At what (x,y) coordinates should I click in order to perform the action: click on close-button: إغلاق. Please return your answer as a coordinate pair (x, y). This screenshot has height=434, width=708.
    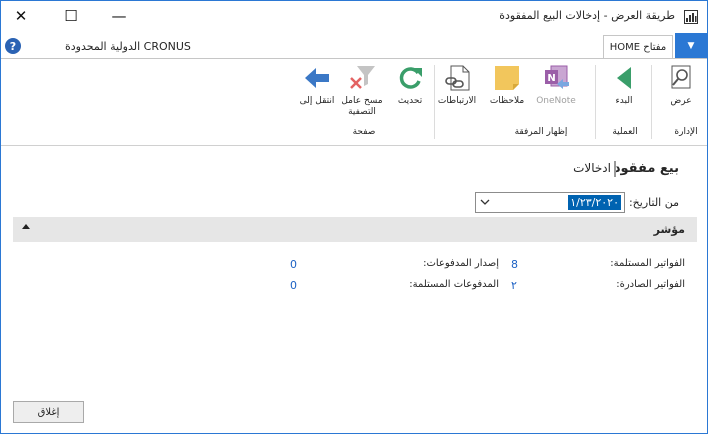
    Looking at the image, I should click on (48, 412).